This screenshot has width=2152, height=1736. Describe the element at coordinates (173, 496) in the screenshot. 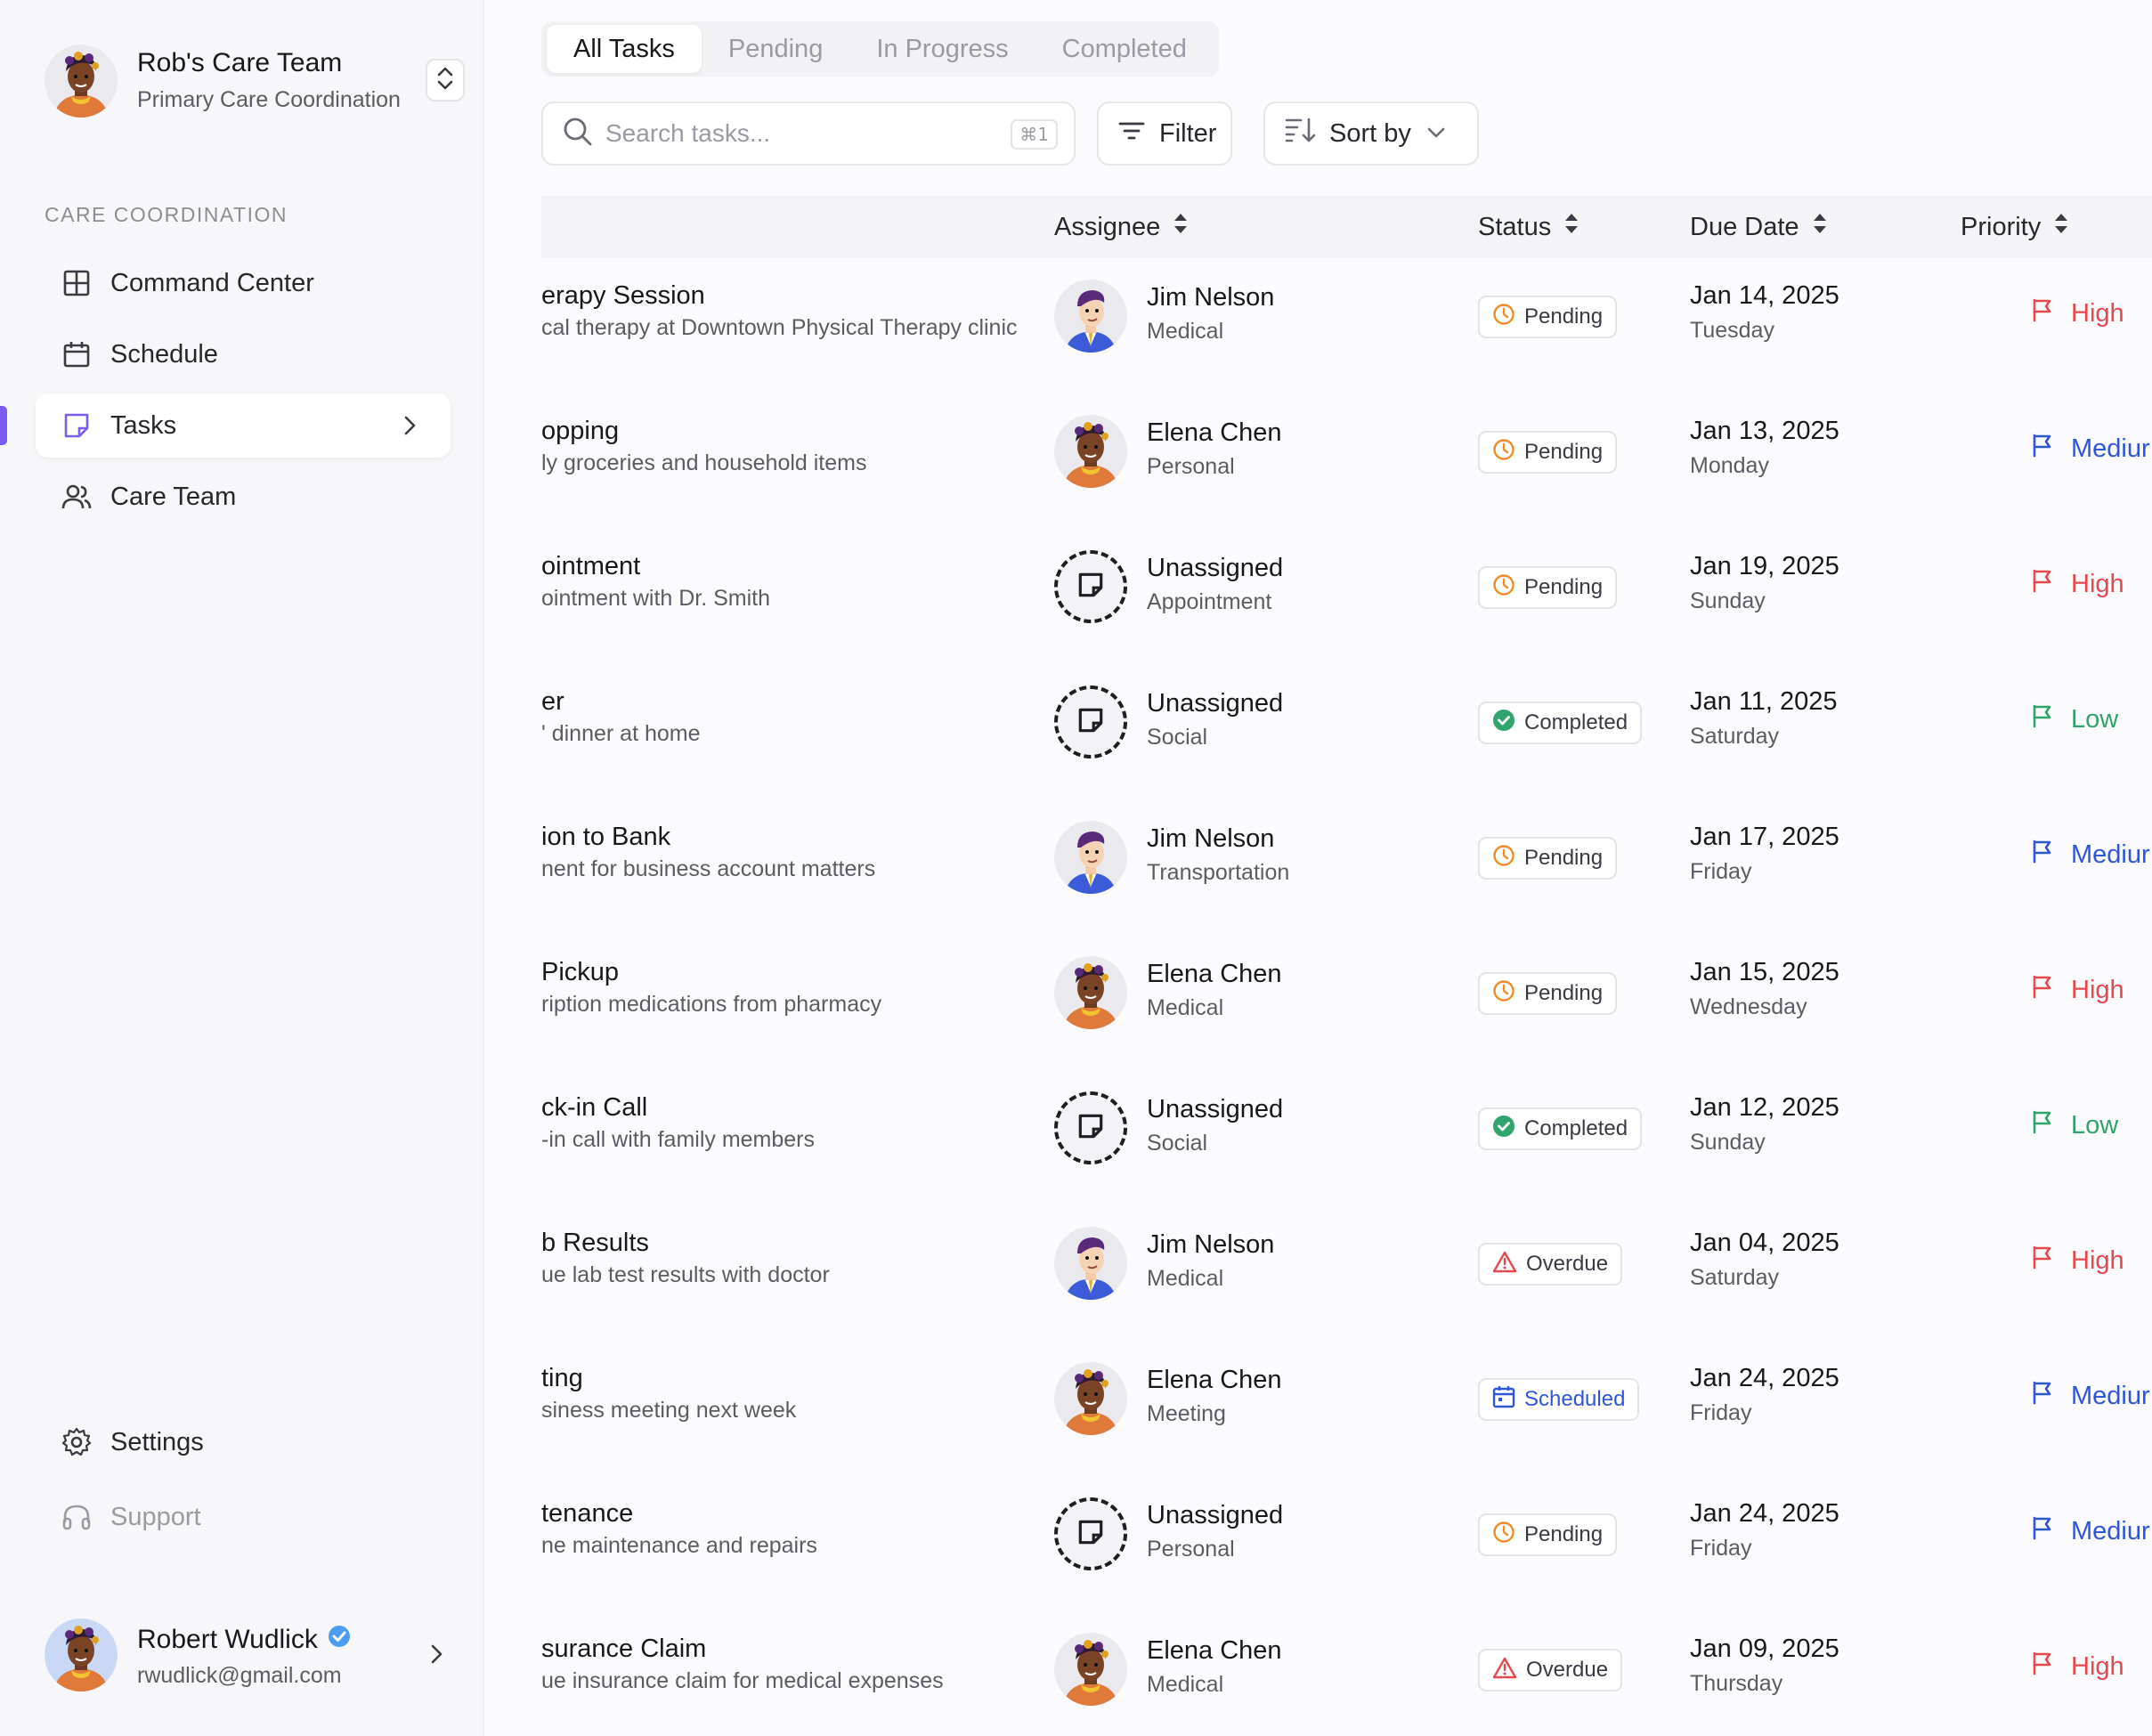

I see `sidebar-item-label: Care Team` at that location.